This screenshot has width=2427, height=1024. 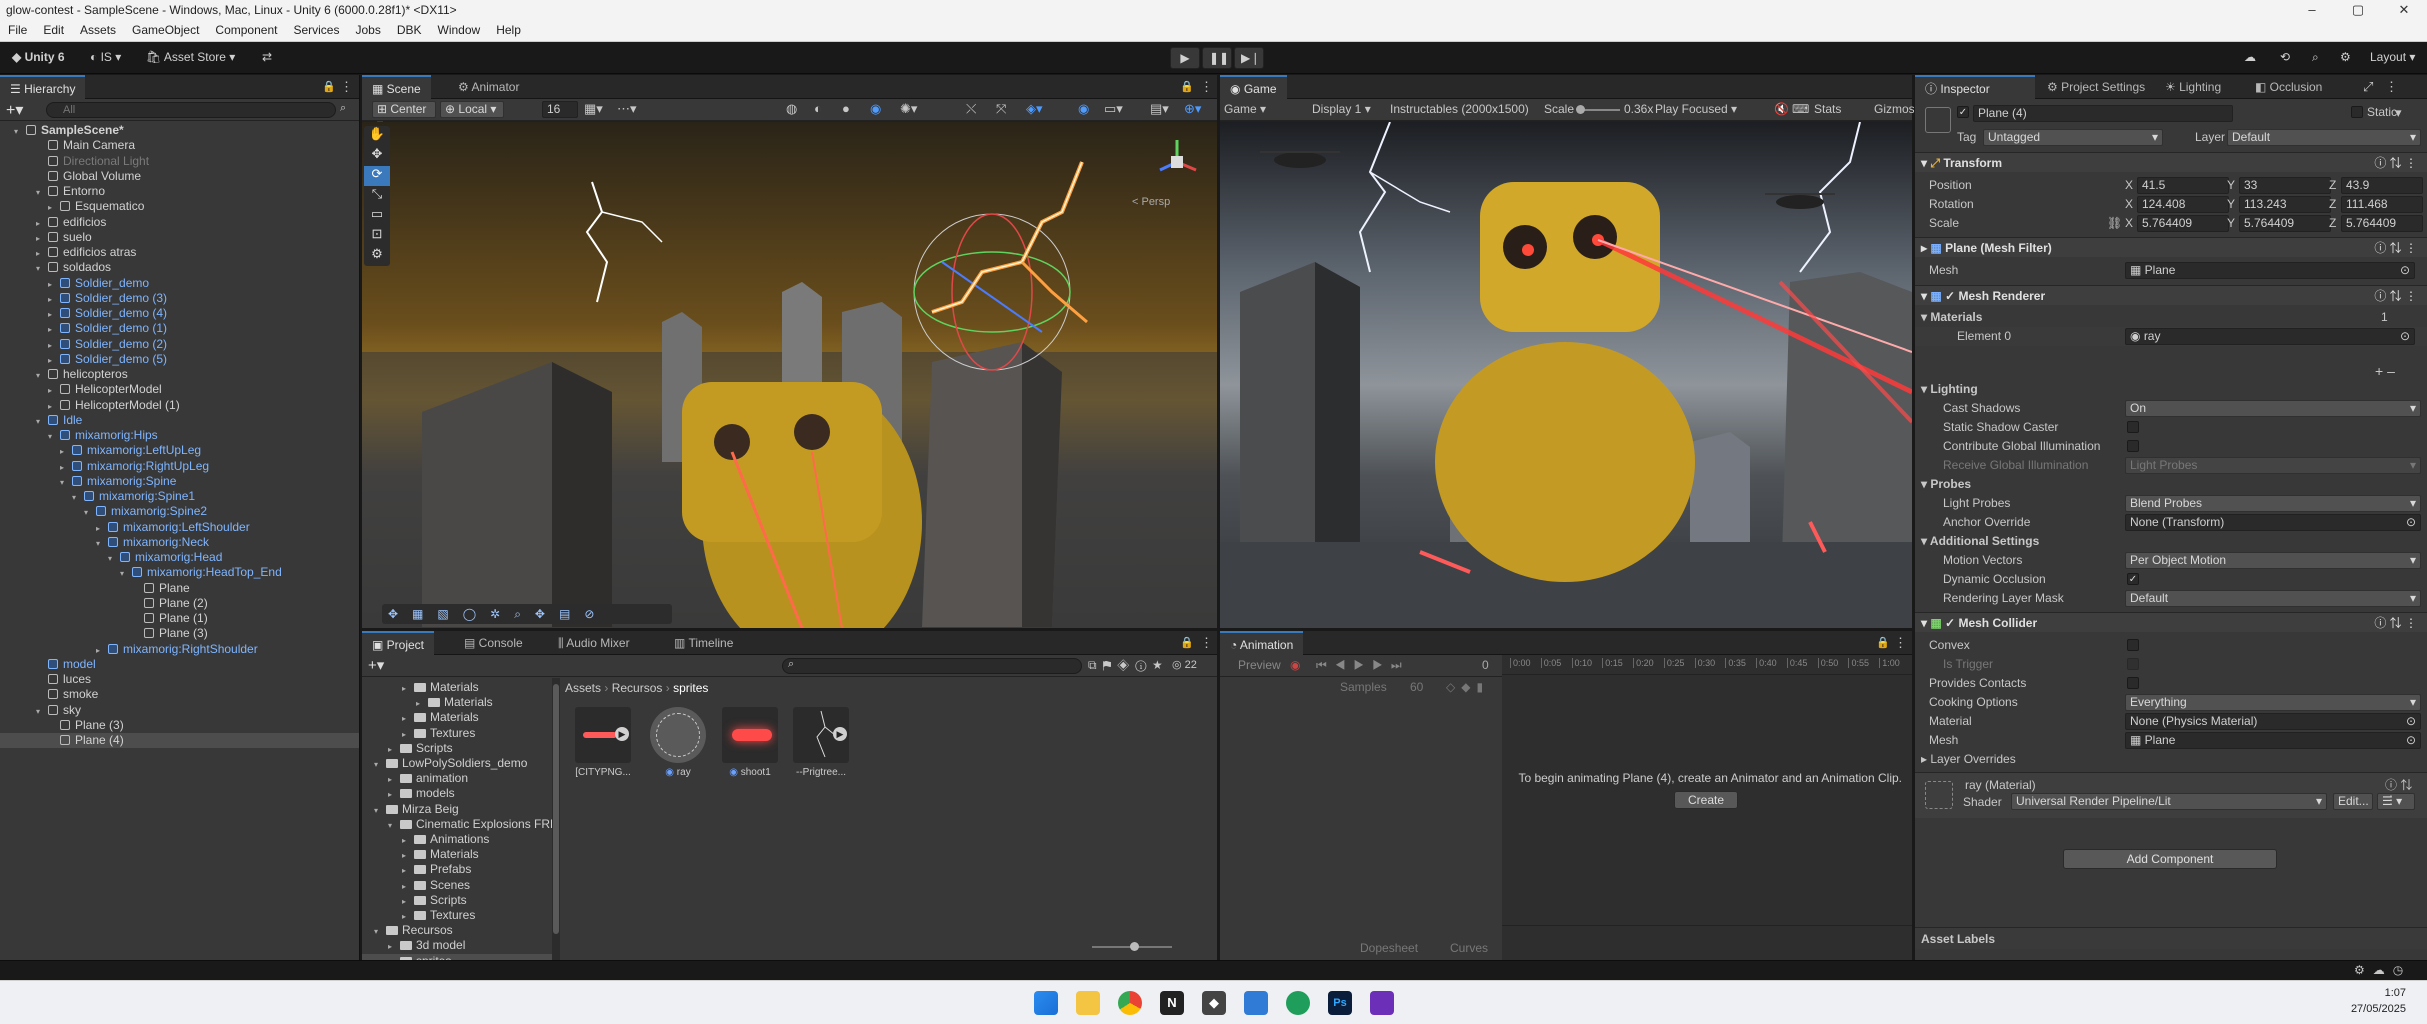 I want to click on settings-icon: ⚙, so click(x=2345, y=58).